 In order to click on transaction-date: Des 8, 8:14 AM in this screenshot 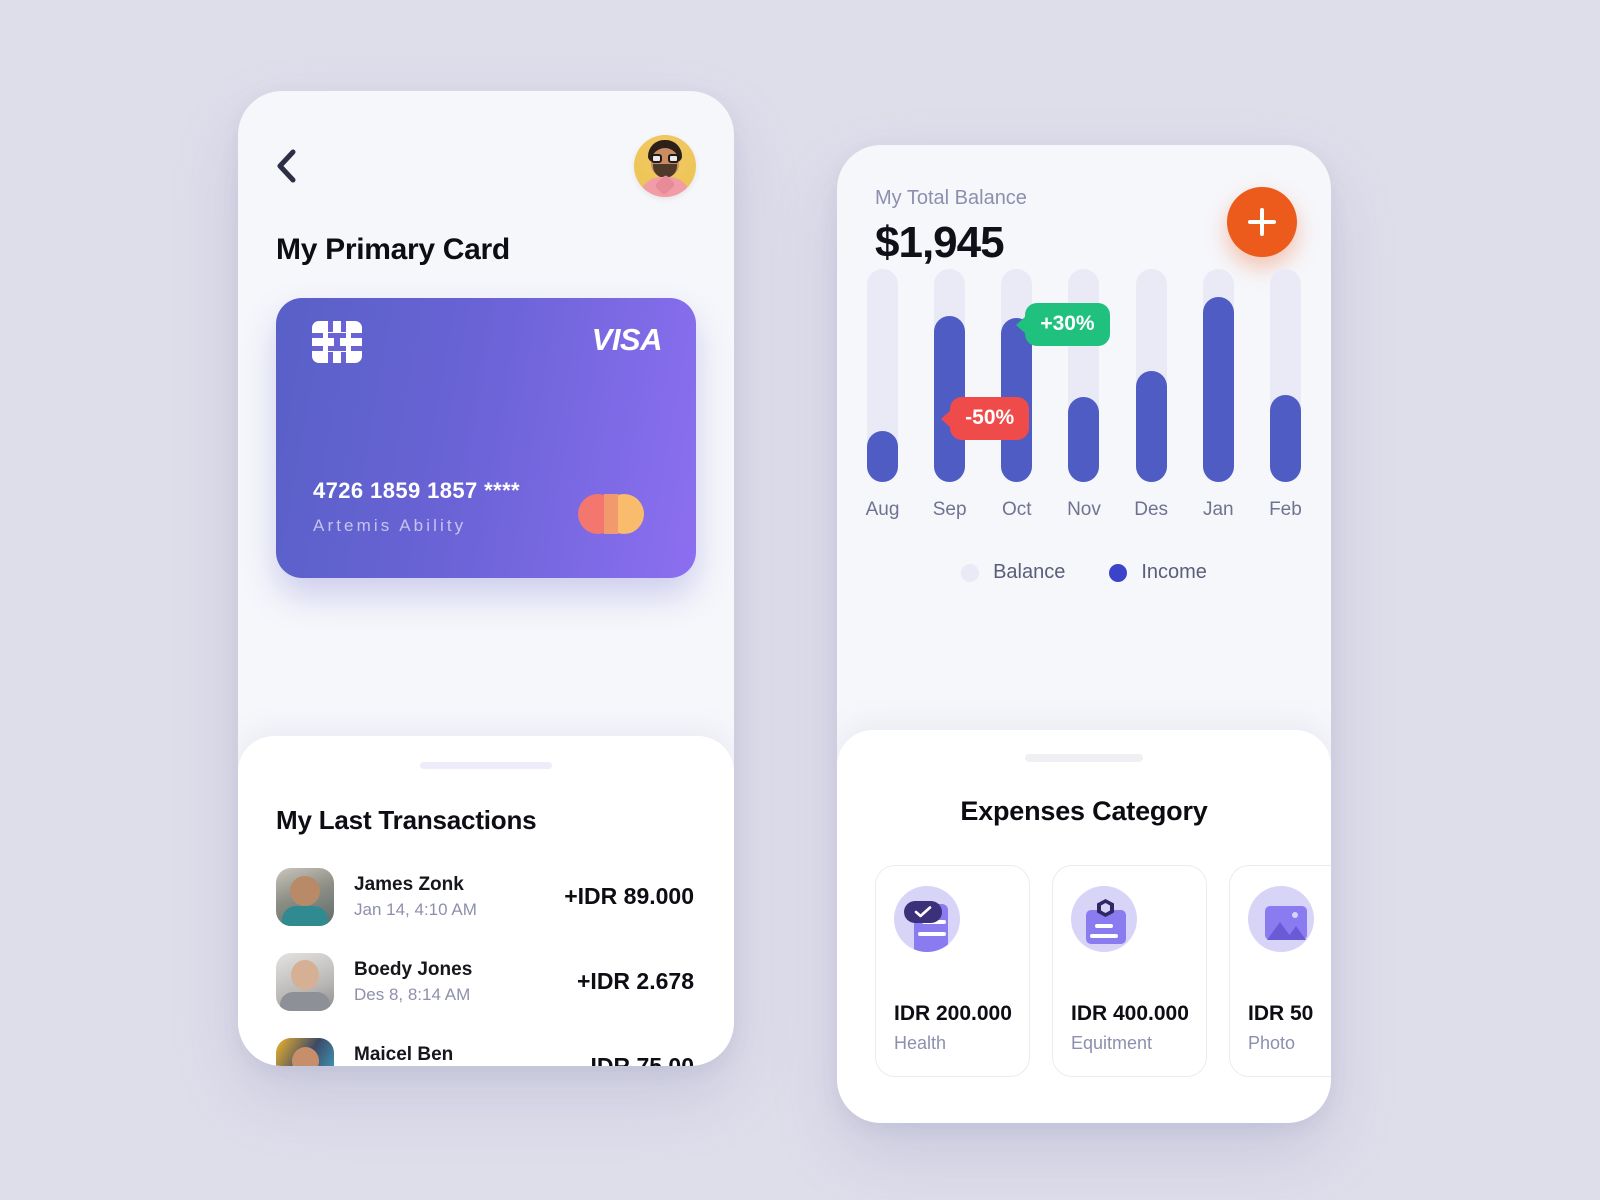, I will do `click(412, 994)`.